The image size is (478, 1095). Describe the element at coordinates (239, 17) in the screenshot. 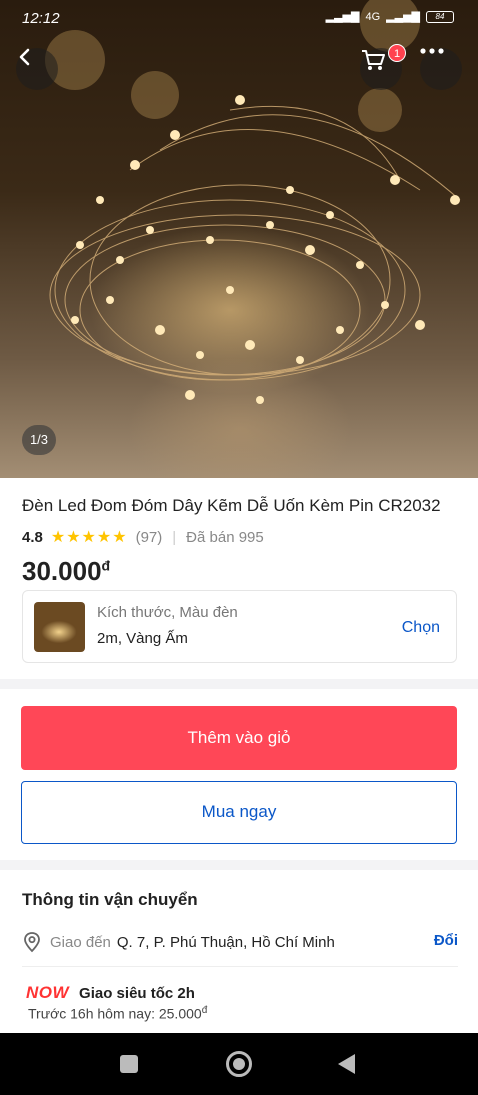

I see `status-bar: 12:12 ▂▃▅▇ 4G ▂▃▅▇ 84` at that location.